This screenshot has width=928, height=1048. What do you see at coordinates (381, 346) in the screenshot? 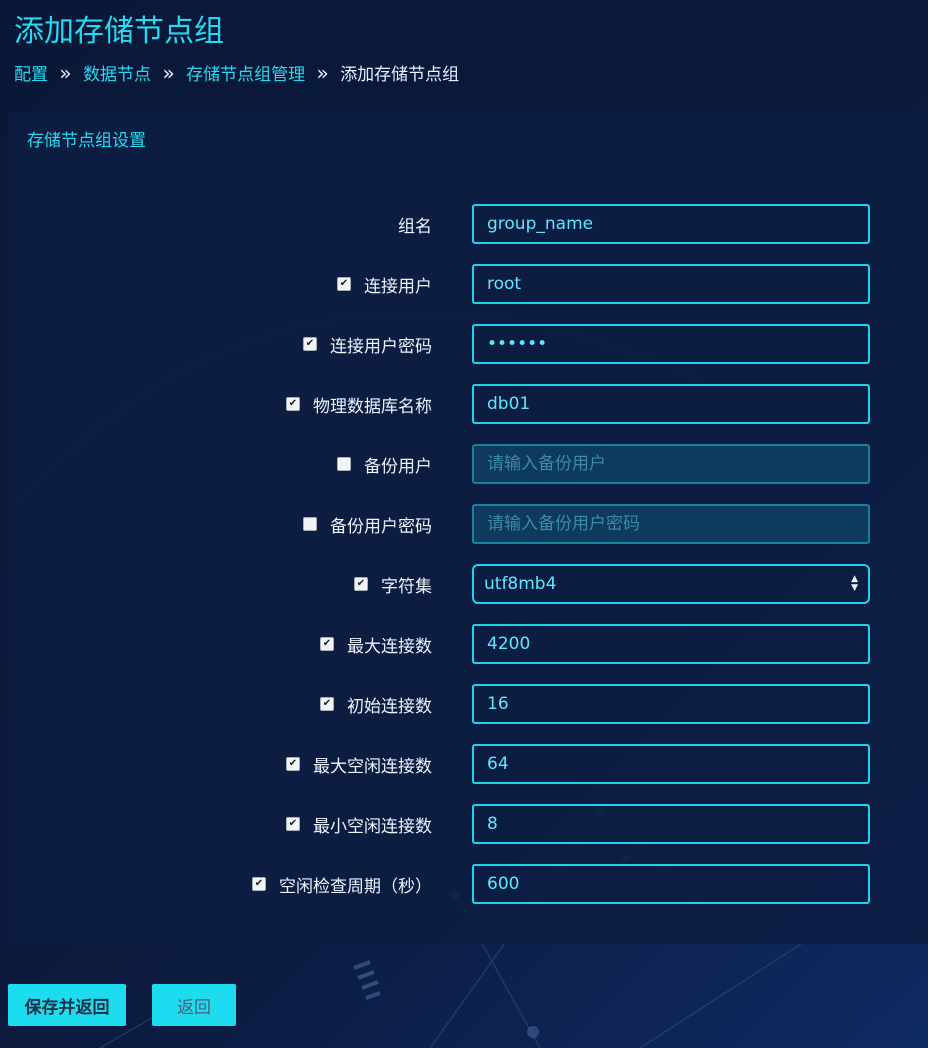
I see `conn-password-label: 连接用户密码` at bounding box center [381, 346].